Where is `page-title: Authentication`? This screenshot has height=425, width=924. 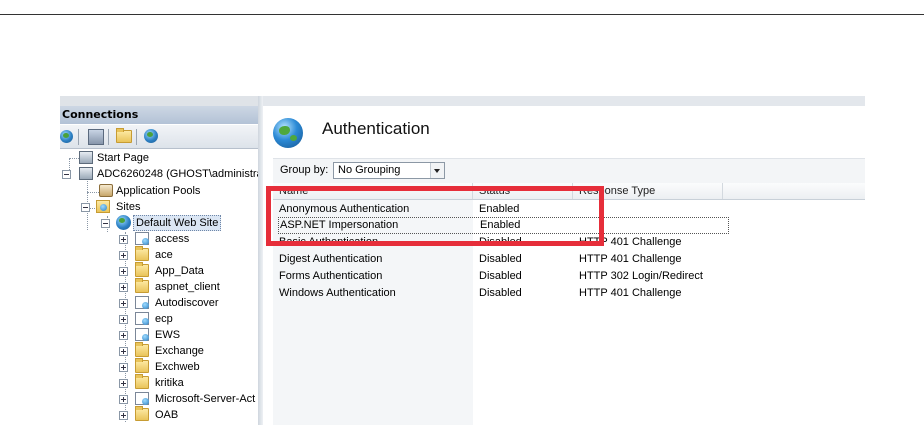 page-title: Authentication is located at coordinates (376, 128).